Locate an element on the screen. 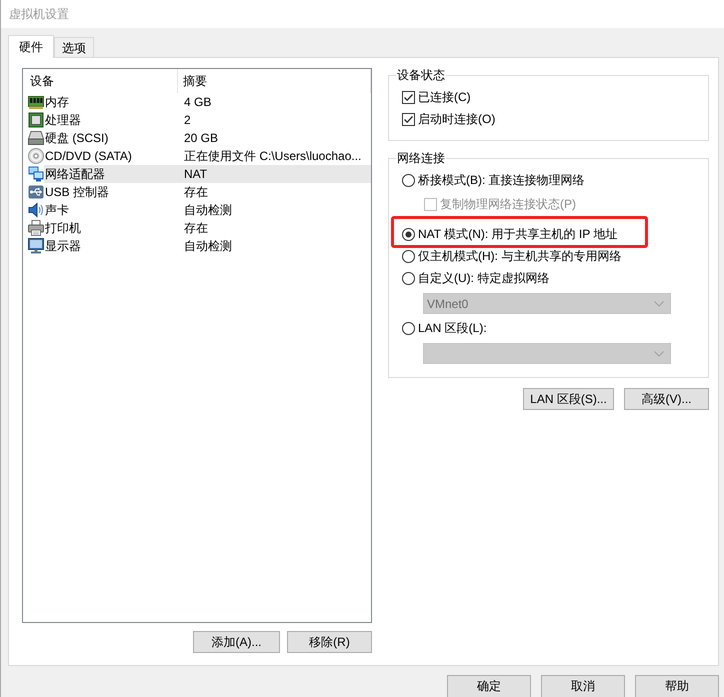 The height and width of the screenshot is (697, 724). memory-module-icon is located at coordinates (36, 102).